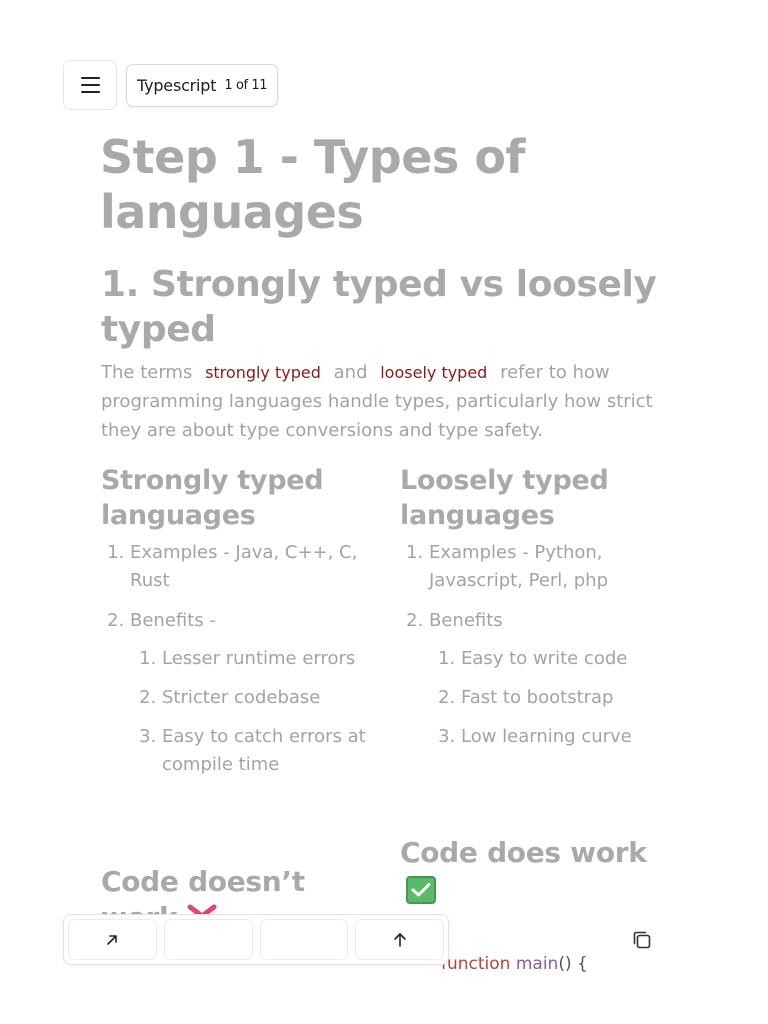 The height and width of the screenshot is (1024, 768). I want to click on scroll-top-button, so click(399, 939).